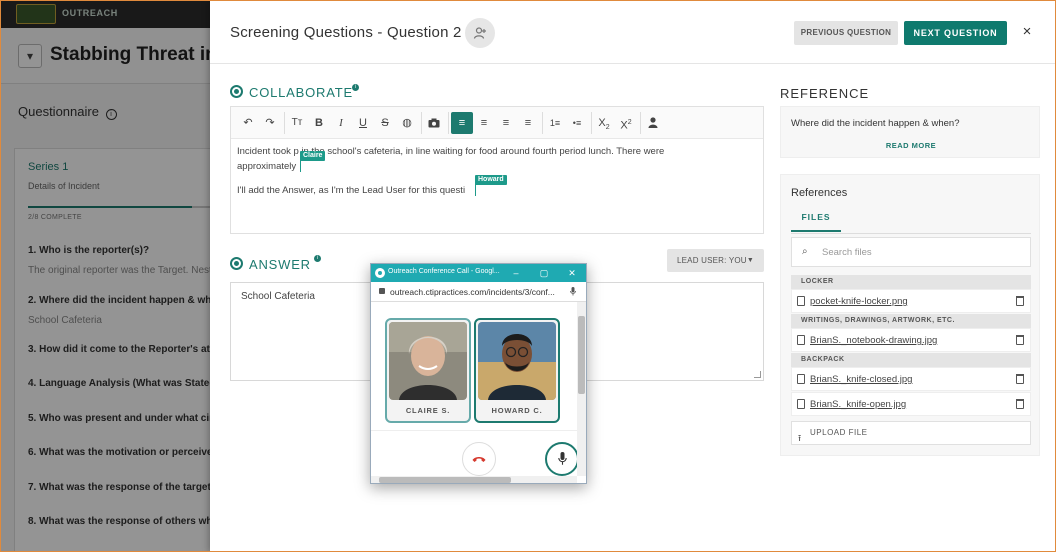 The height and width of the screenshot is (552, 1056). I want to click on tab-files: FILES, so click(816, 222).